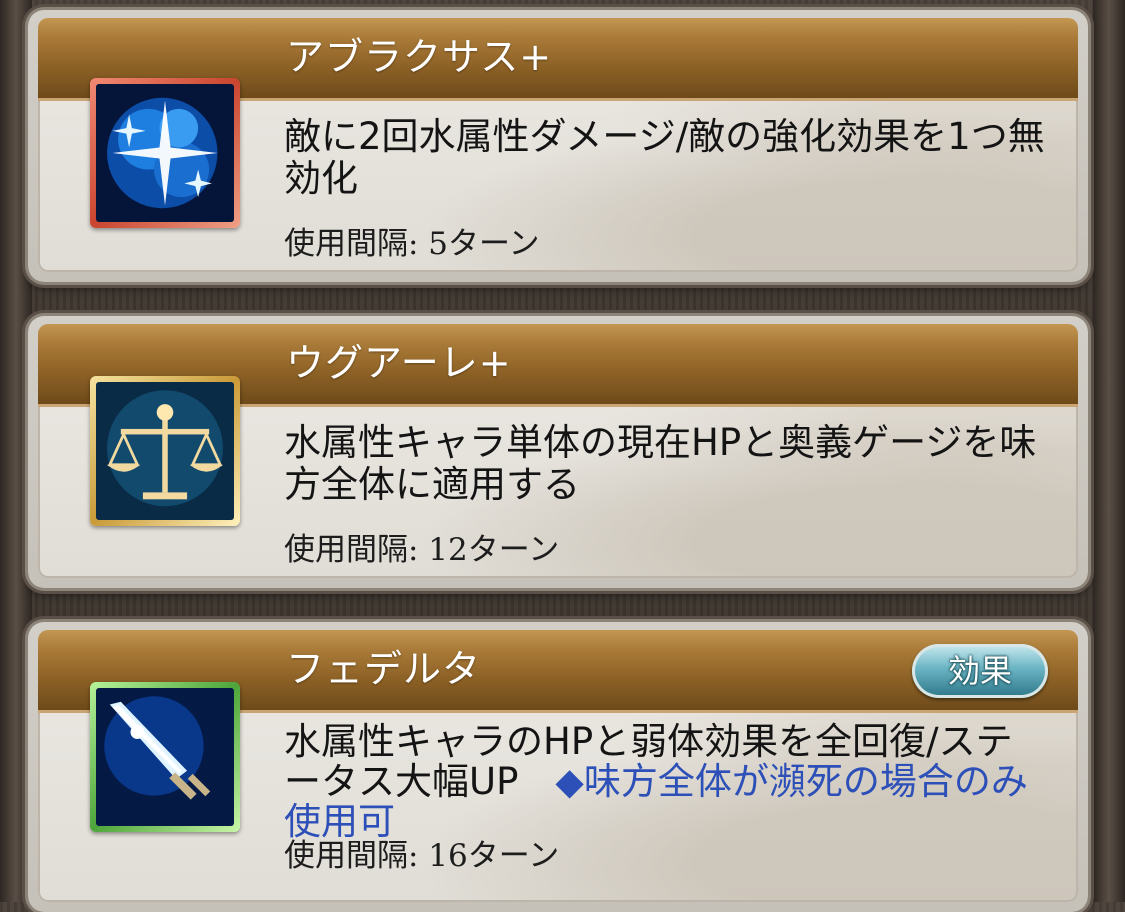  I want to click on skill-name: ウグアーレ+, so click(399, 363).